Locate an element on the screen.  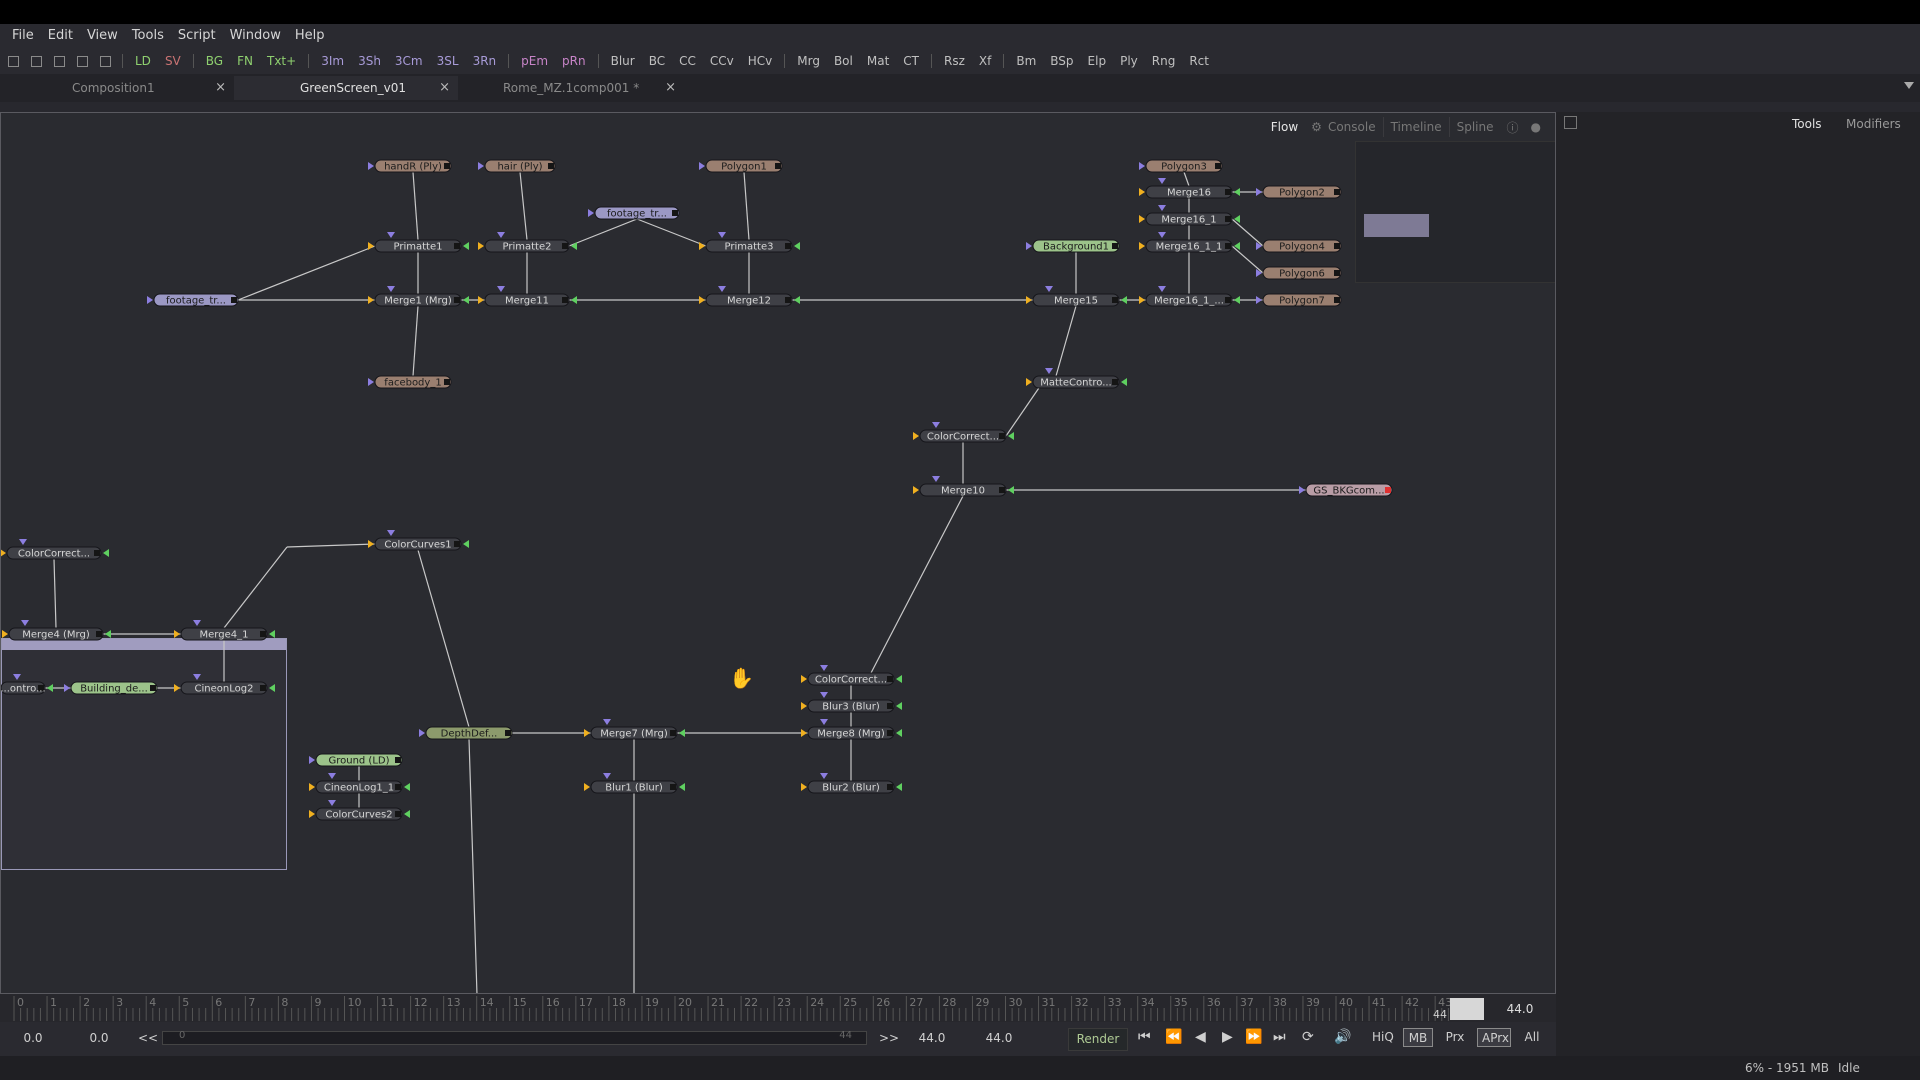
go-to-start-icon: ⏮ is located at coordinates (1144, 1037).